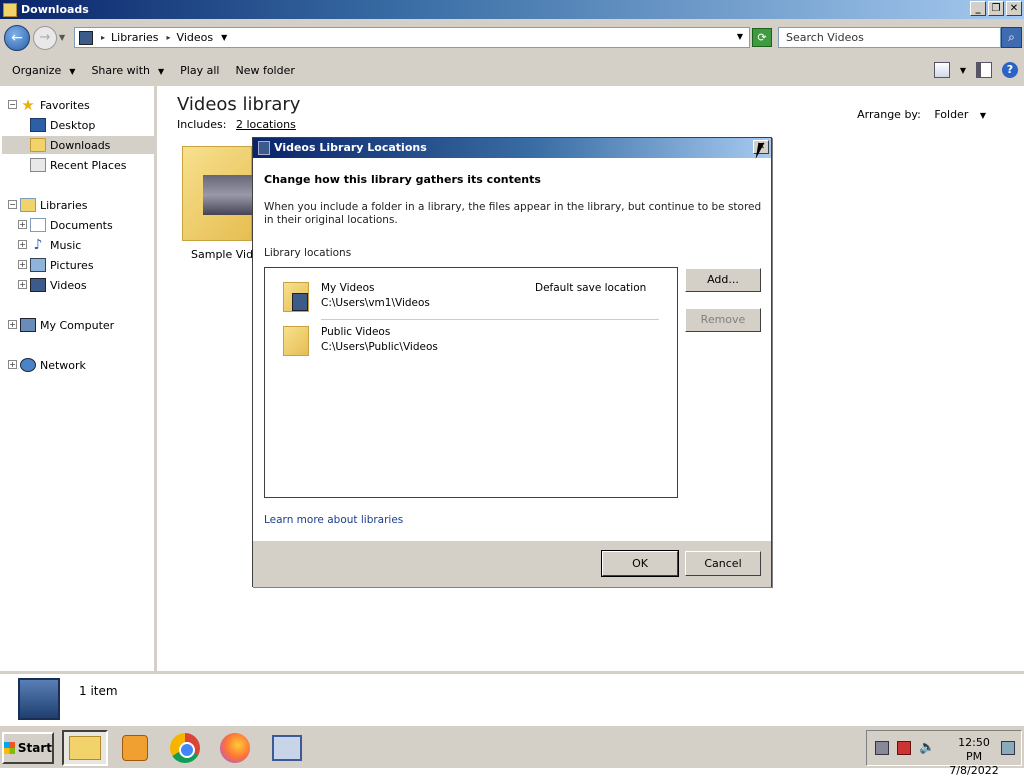 The image size is (1024, 778). I want to click on collapse-favorites-icon: −, so click(12, 104).